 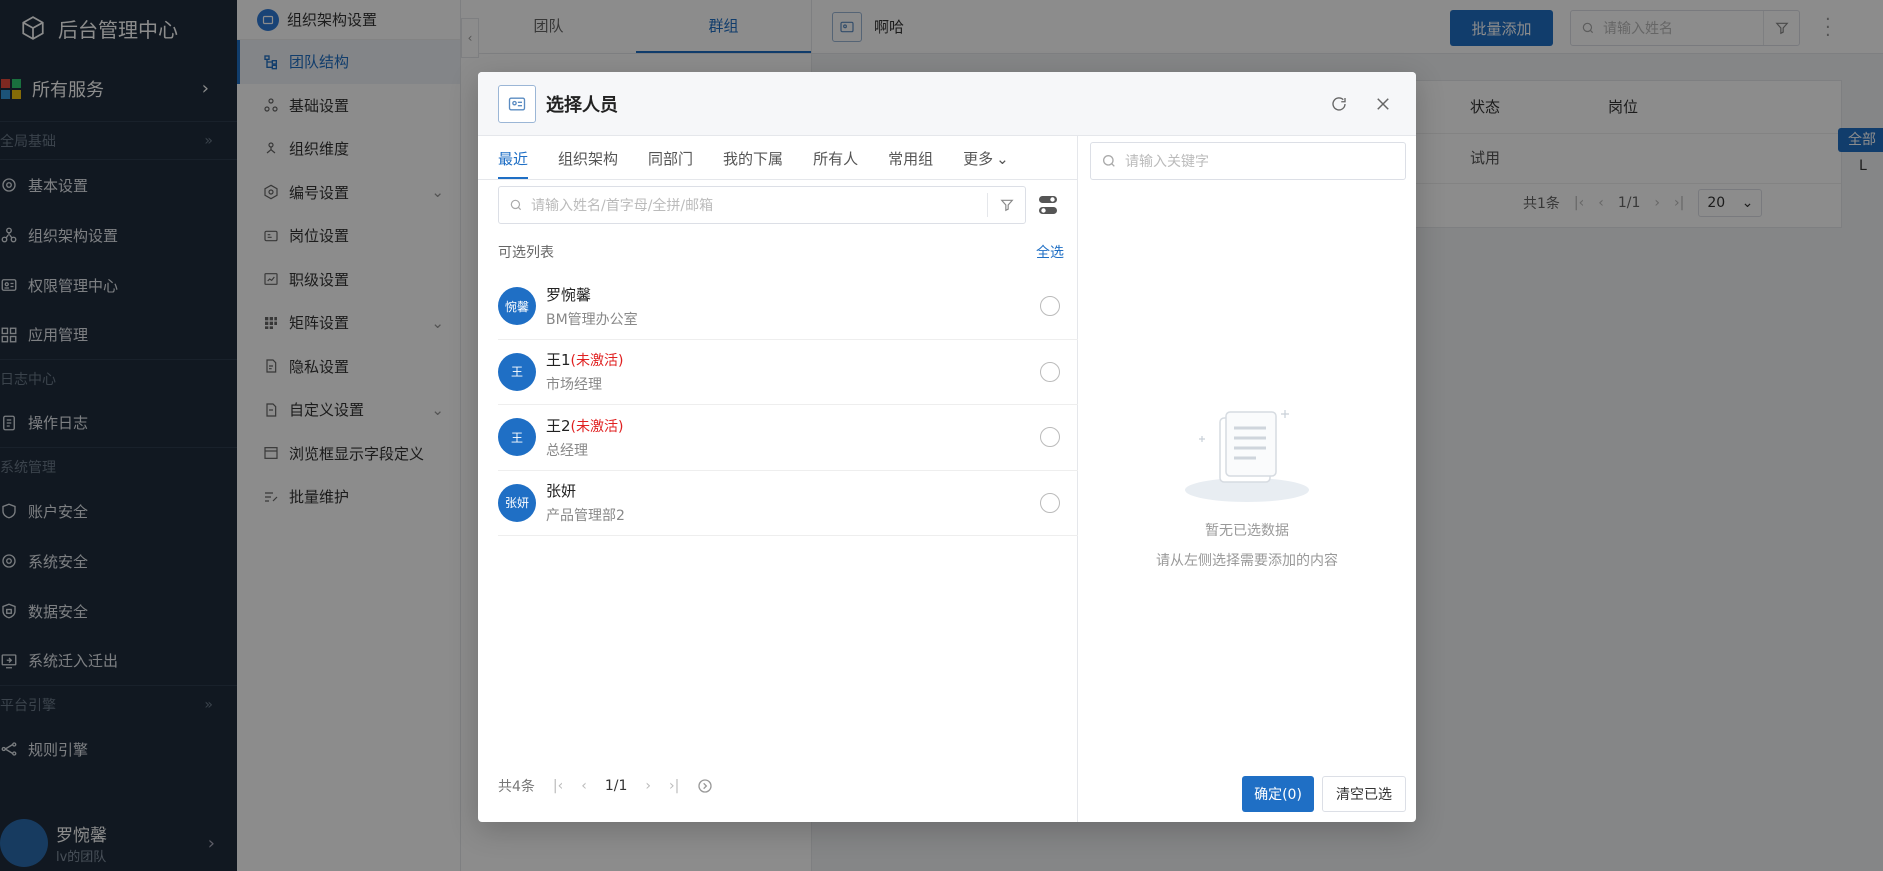 What do you see at coordinates (574, 385) in the screenshot?
I see `person-department: 市场经理` at bounding box center [574, 385].